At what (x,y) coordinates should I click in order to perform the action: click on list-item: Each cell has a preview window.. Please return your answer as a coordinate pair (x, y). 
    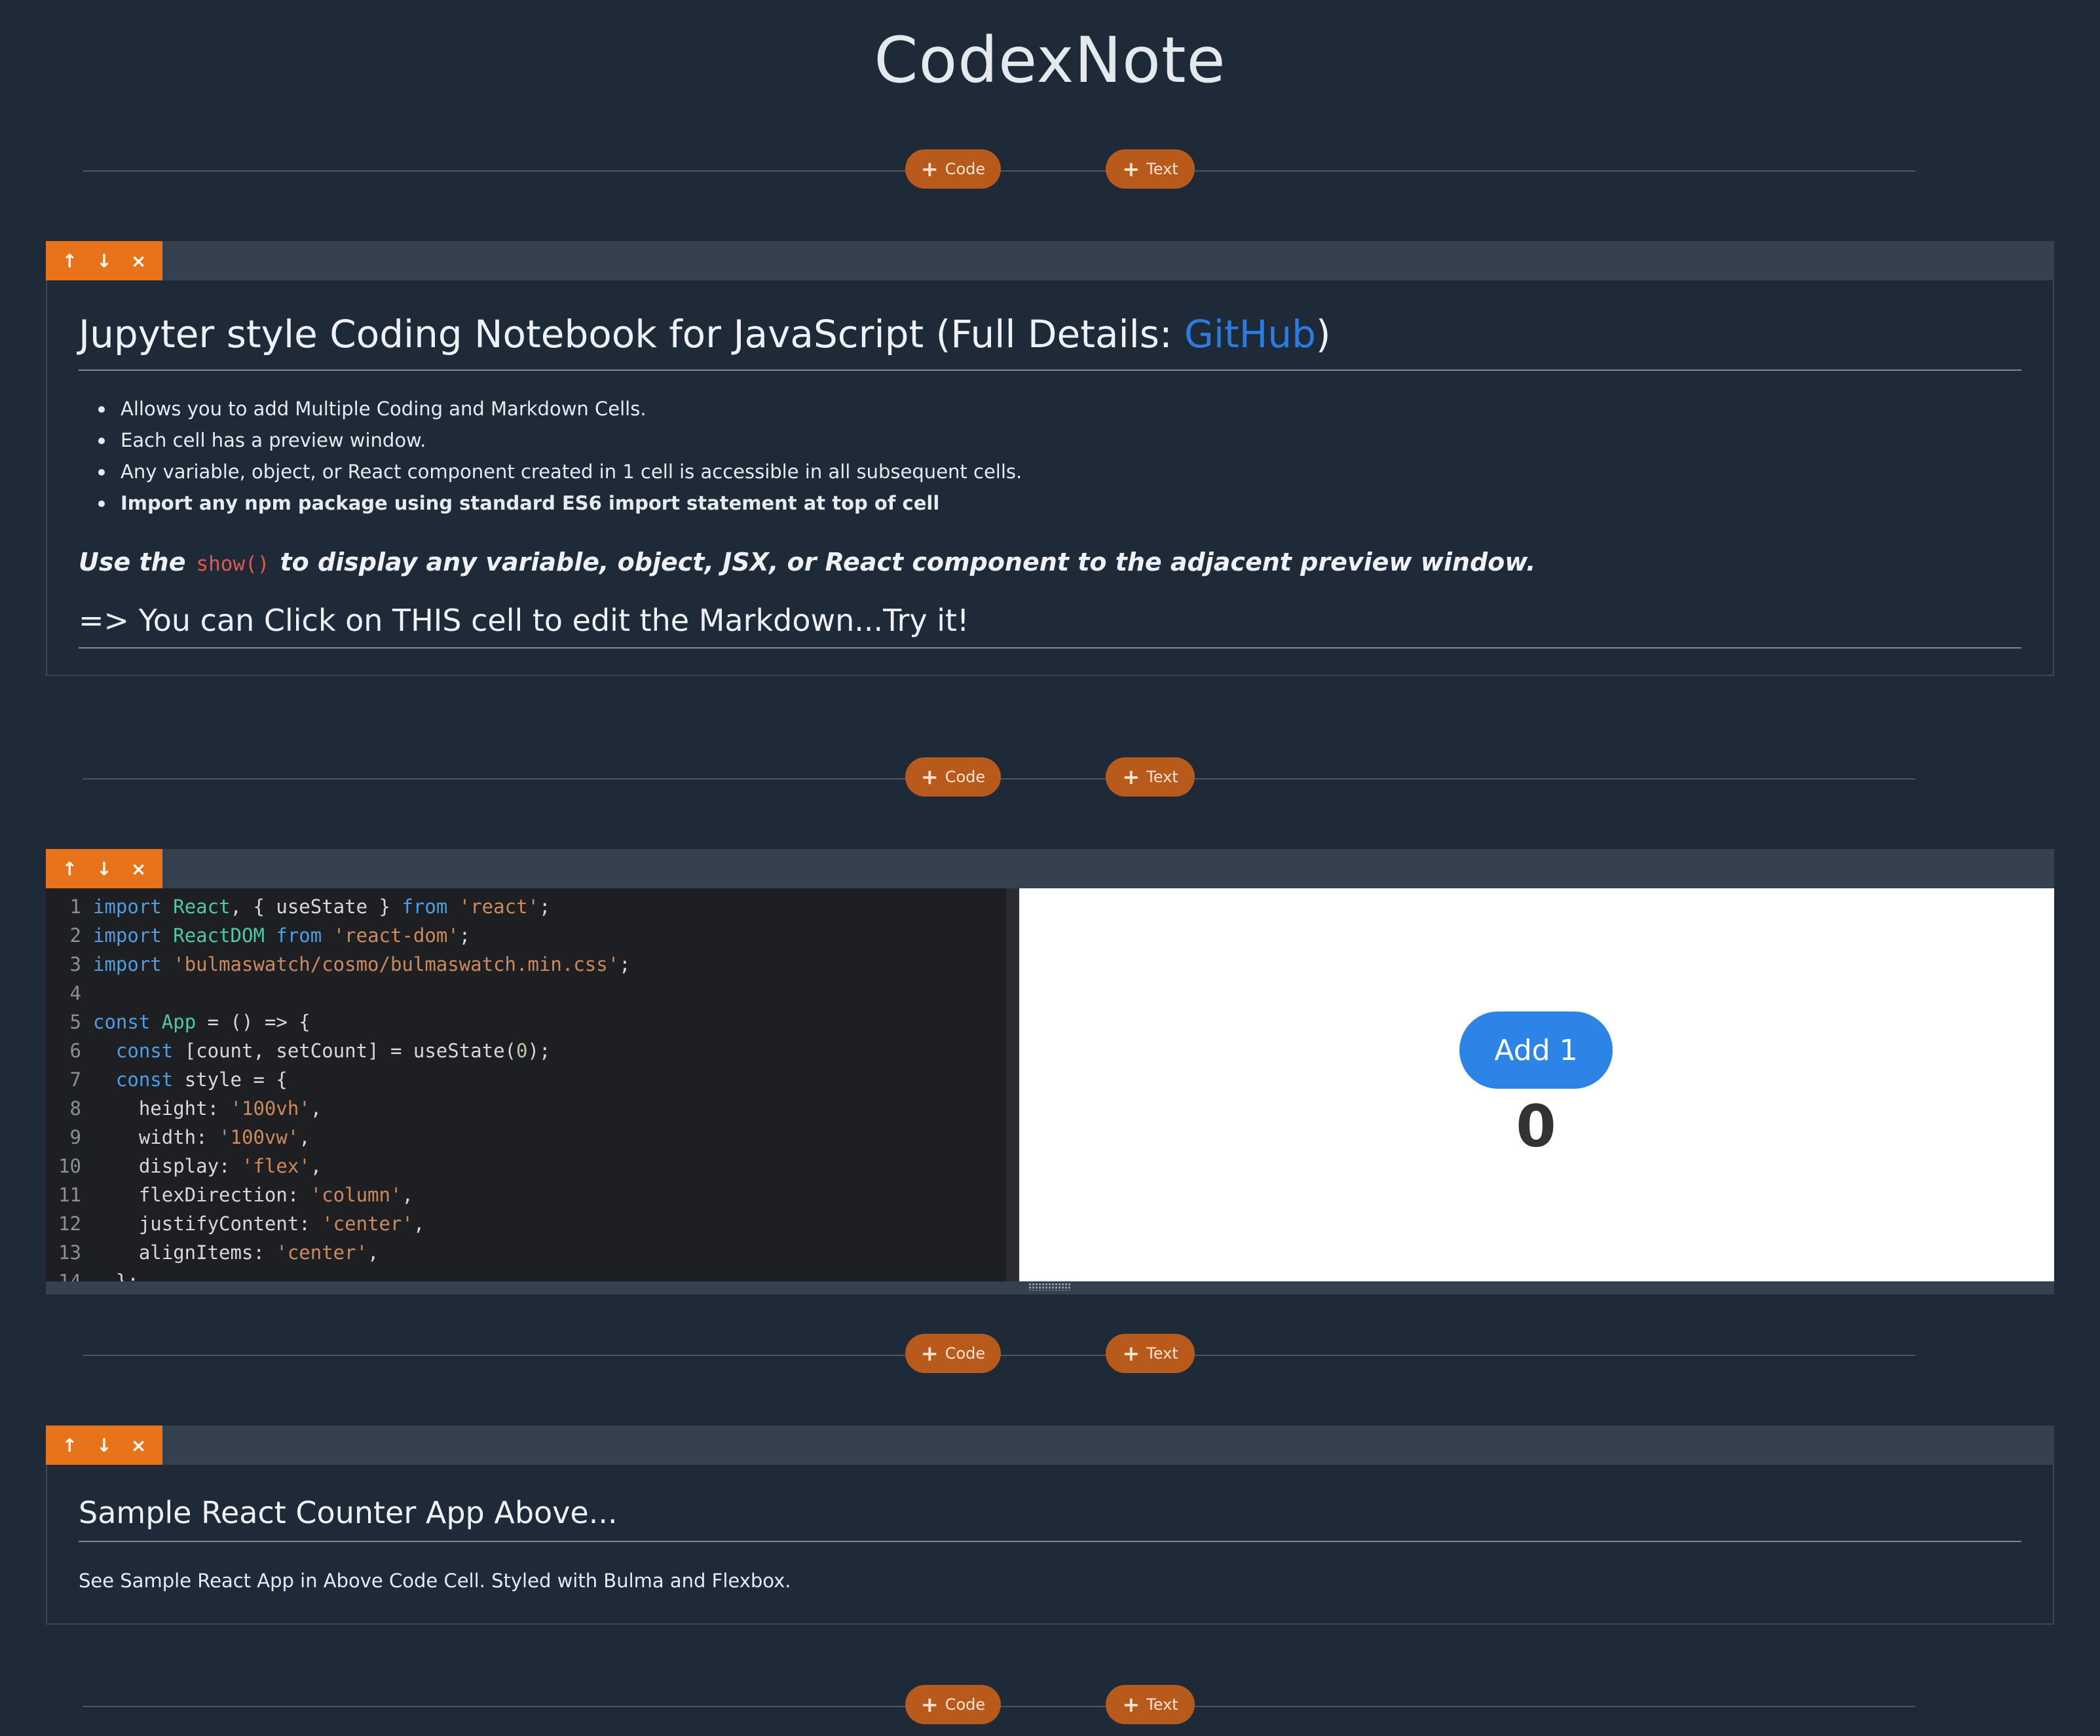
    Looking at the image, I should click on (1059, 440).